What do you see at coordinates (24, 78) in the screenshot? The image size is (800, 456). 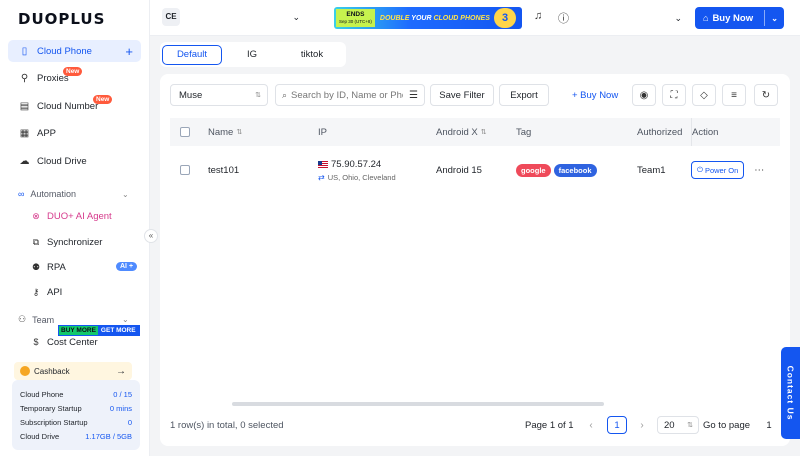 I see `network-icon: ⚲` at bounding box center [24, 78].